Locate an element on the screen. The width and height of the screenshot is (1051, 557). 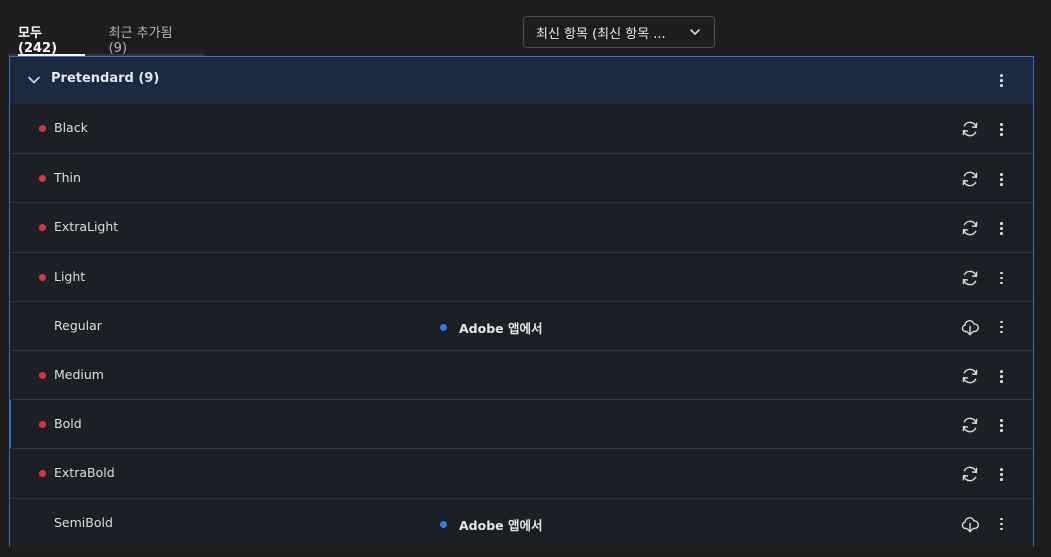
font-style-name: Regular is located at coordinates (78, 325).